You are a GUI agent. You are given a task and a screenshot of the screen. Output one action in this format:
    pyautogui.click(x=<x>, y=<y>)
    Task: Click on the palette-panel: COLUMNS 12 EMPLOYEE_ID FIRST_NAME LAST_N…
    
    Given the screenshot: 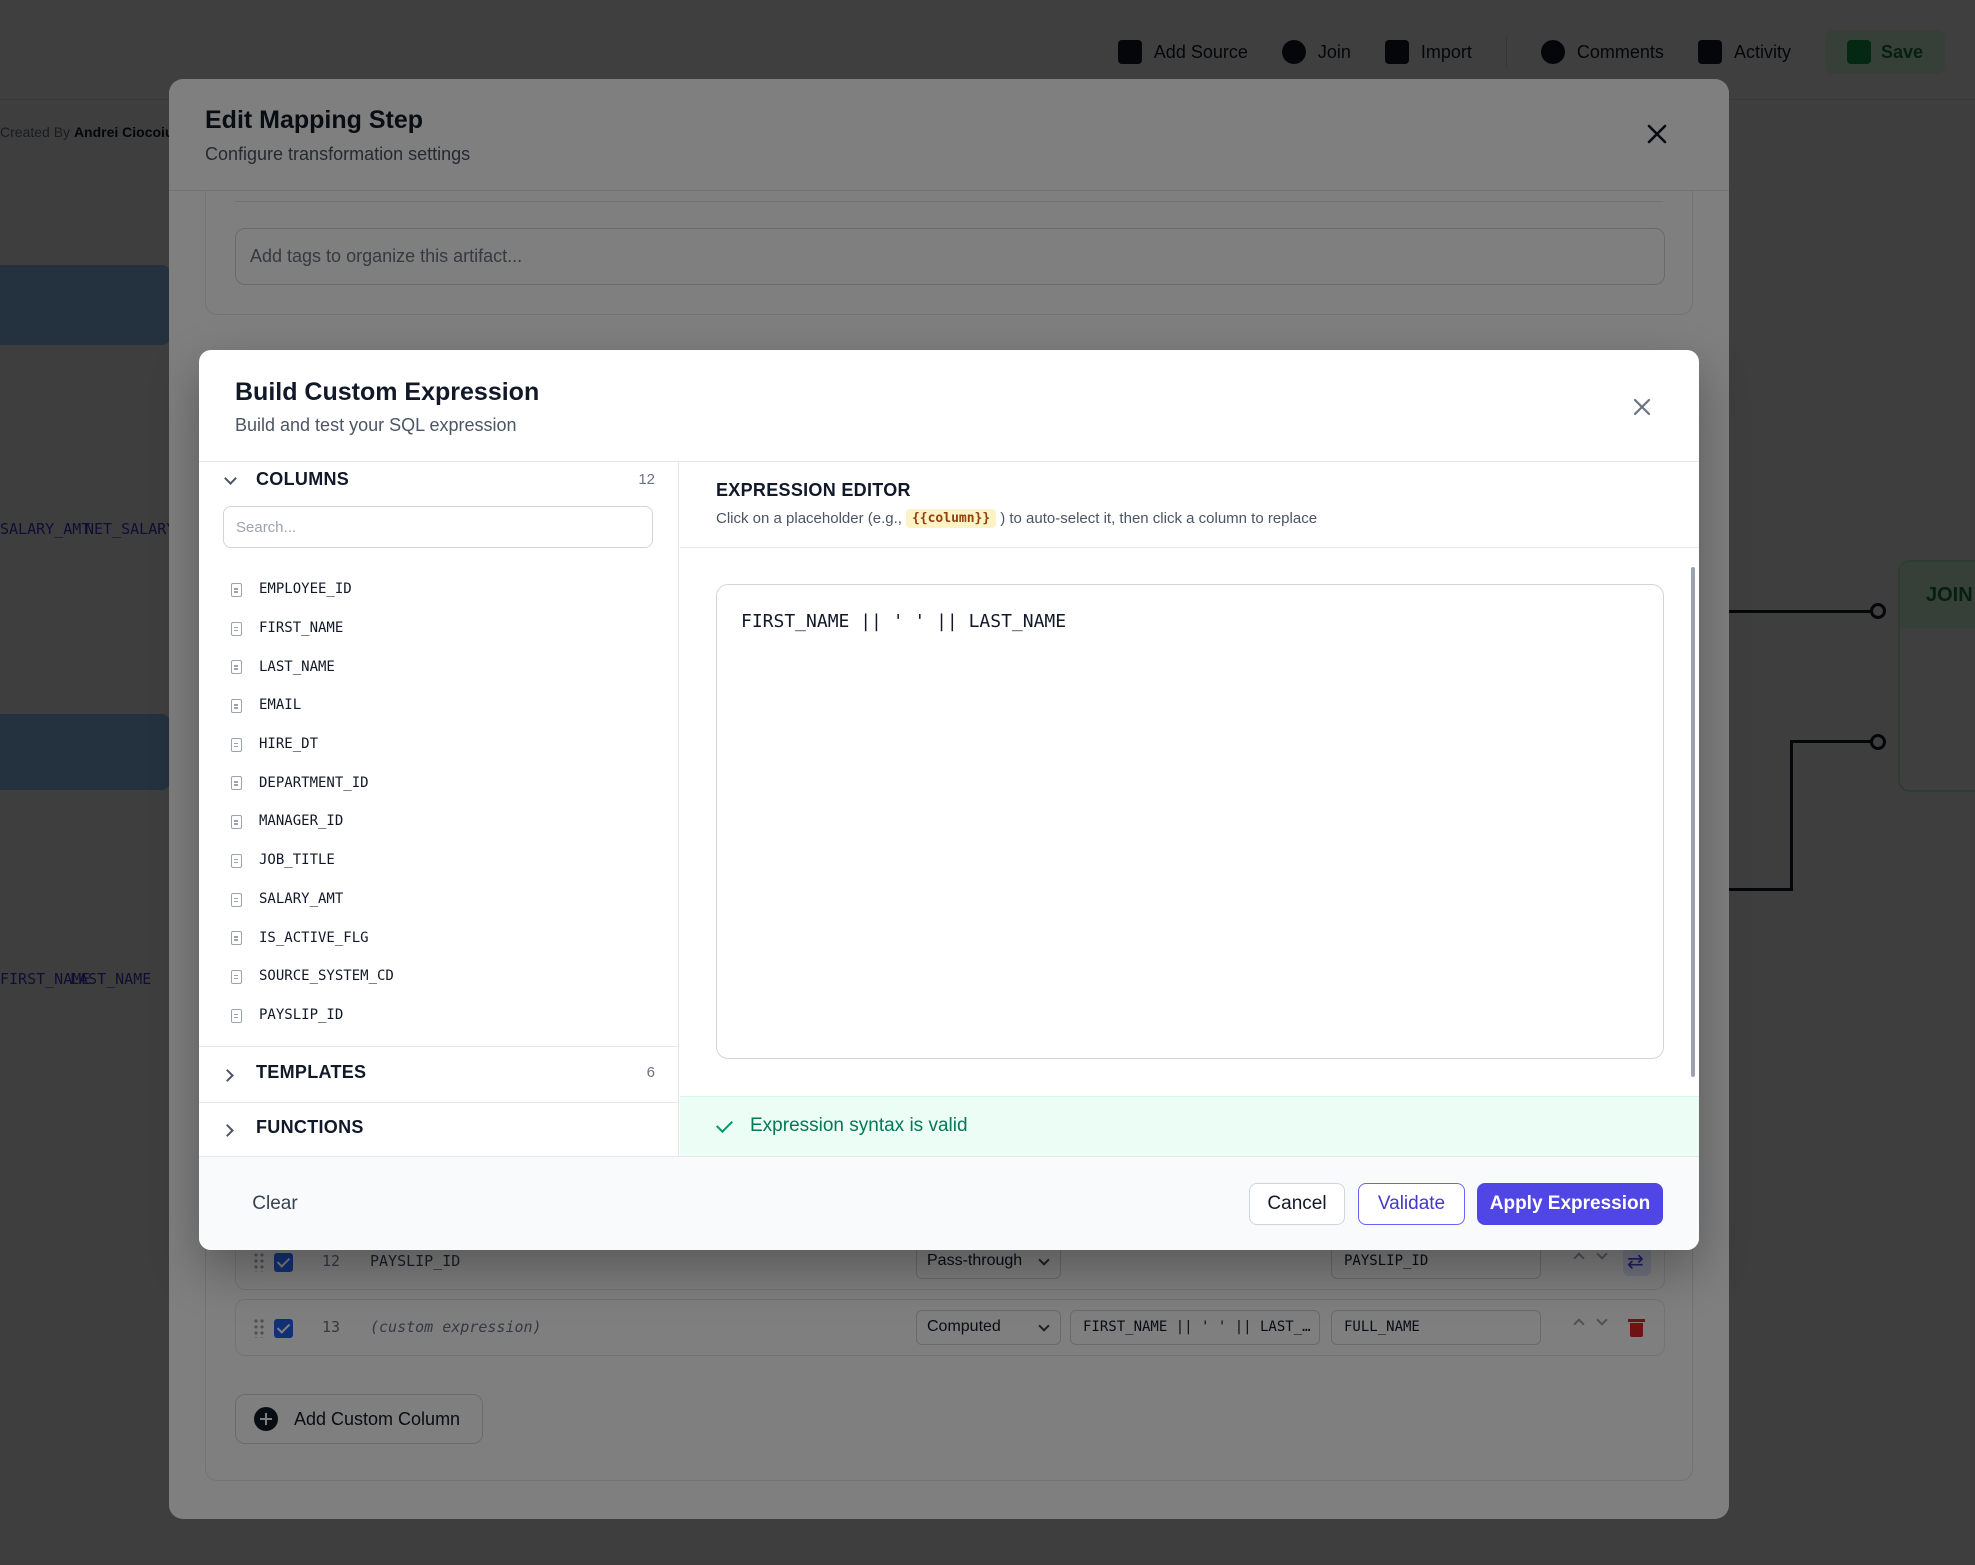 What is the action you would take?
    pyautogui.click(x=439, y=809)
    